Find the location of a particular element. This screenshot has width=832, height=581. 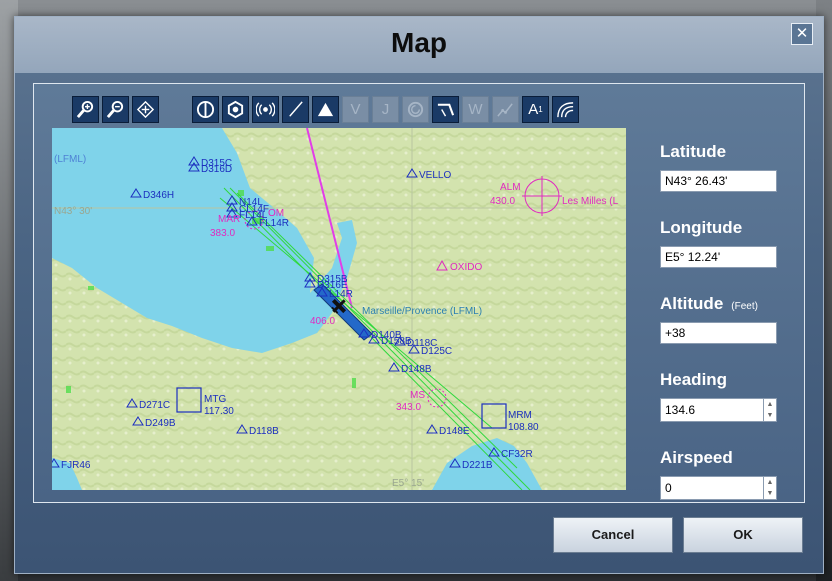

airspeed-stepper: ▲ ▼ is located at coordinates (718, 488).